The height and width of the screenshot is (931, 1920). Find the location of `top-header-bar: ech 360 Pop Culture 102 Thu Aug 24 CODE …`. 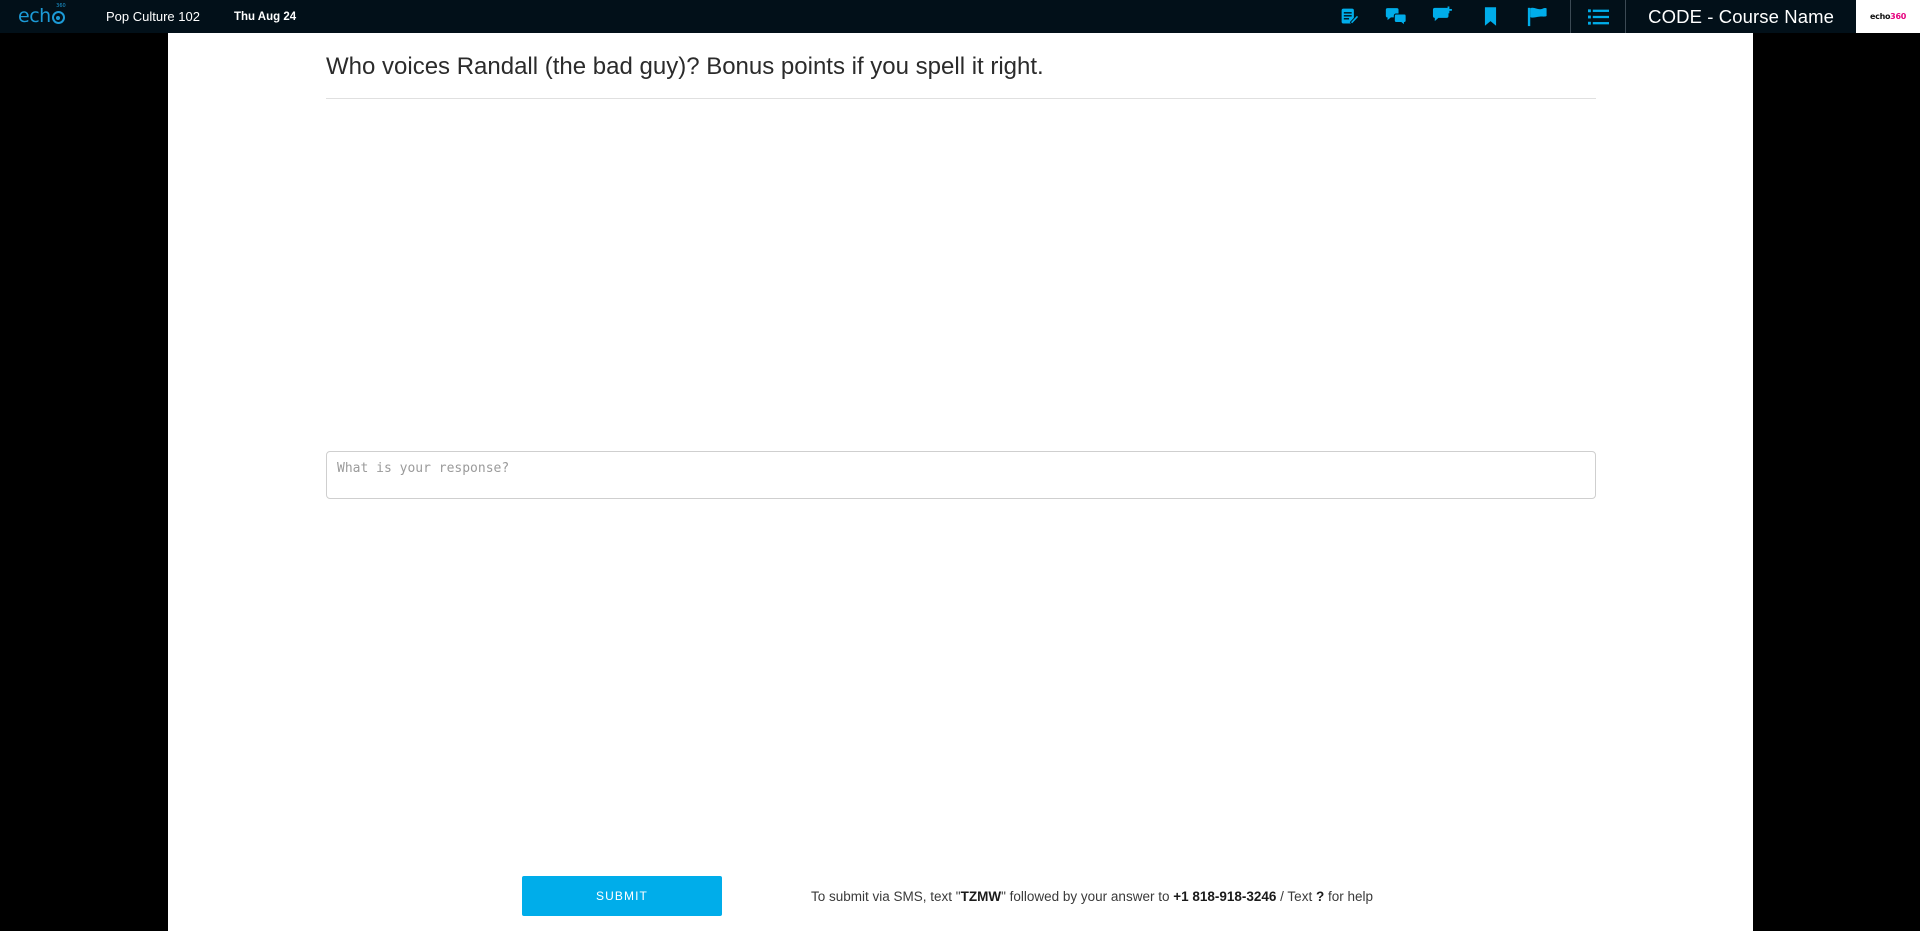

top-header-bar: ech 360 Pop Culture 102 Thu Aug 24 CODE … is located at coordinates (960, 16).